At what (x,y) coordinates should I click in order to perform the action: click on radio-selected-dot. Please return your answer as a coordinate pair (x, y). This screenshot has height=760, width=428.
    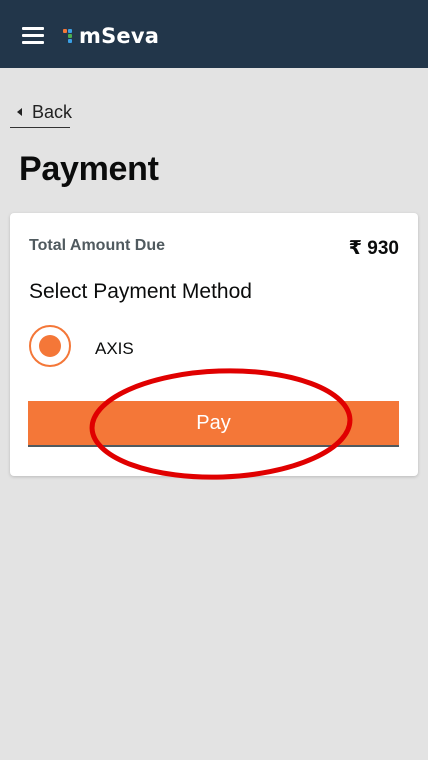
    Looking at the image, I should click on (50, 346).